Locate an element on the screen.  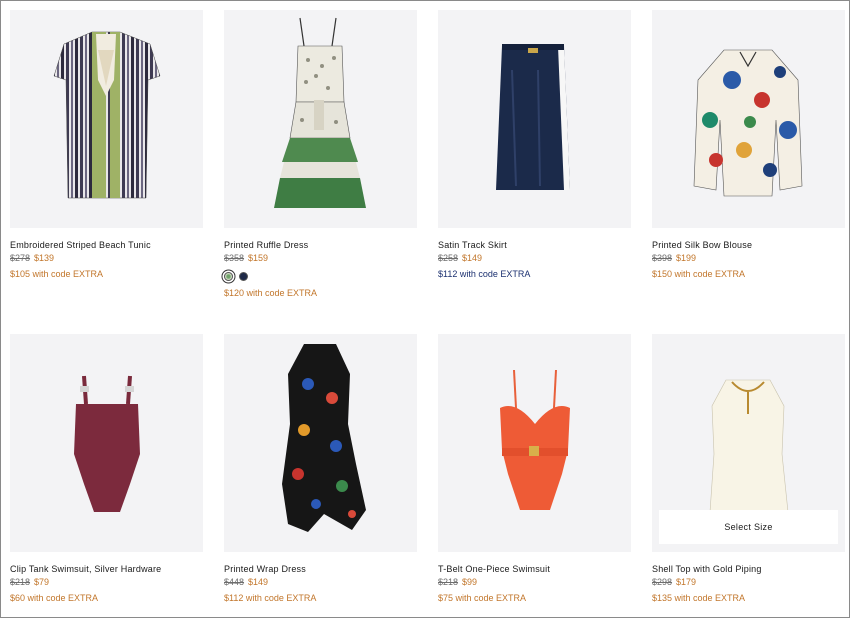
sale-price: $79 is located at coordinates (42, 582).